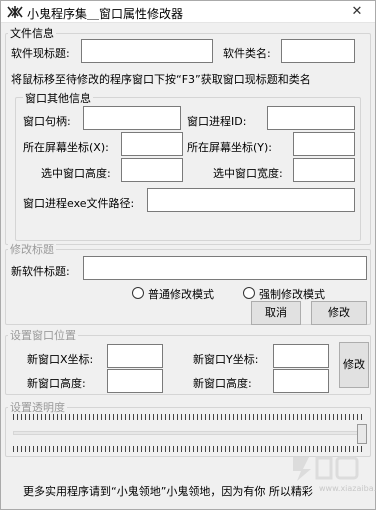 The image size is (376, 510). Describe the element at coordinates (301, 356) in the screenshot. I see `new-y-field` at that location.